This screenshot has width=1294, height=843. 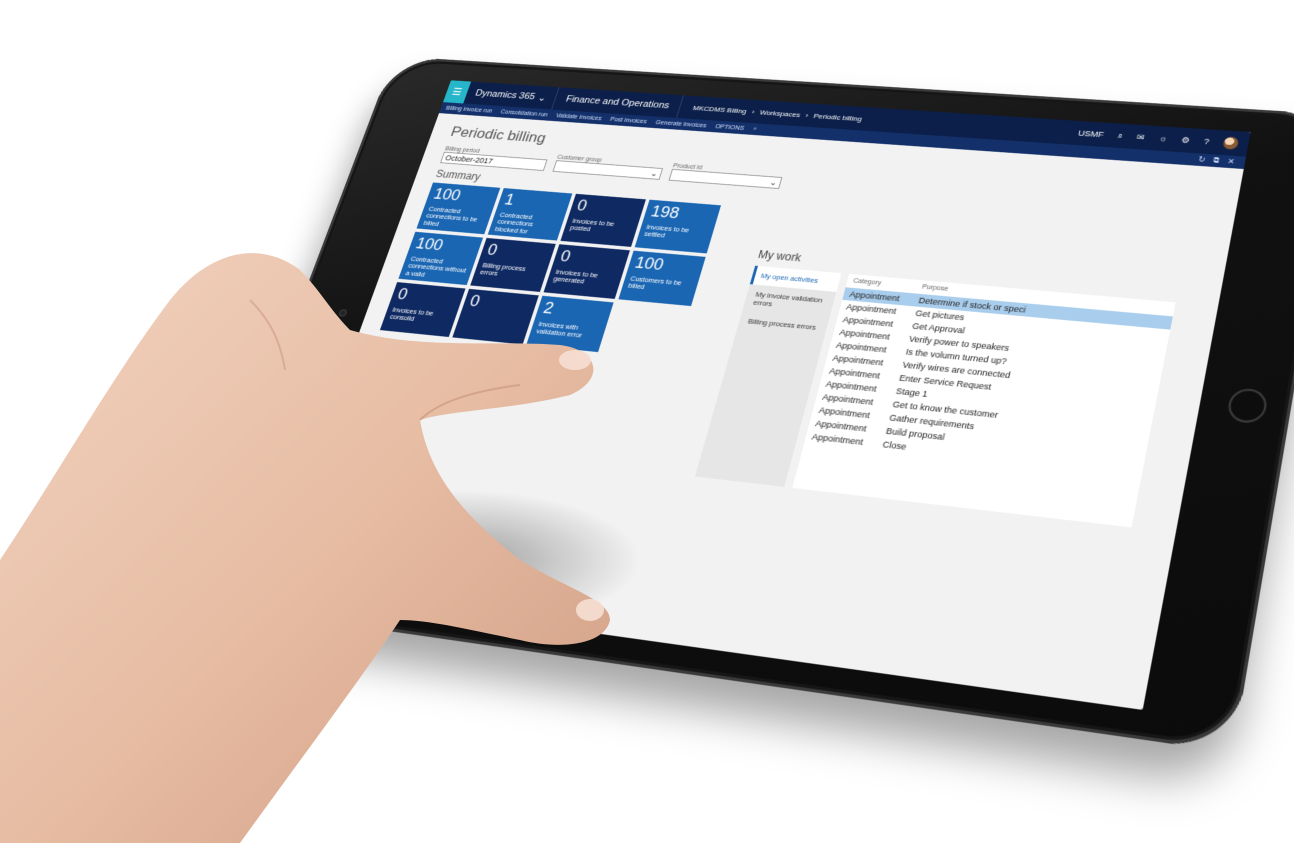 I want to click on camera-lens, so click(x=343, y=313).